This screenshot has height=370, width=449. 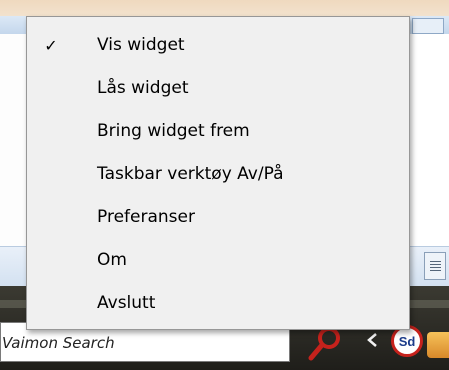 What do you see at coordinates (435, 266) in the screenshot?
I see `list-view-icon` at bounding box center [435, 266].